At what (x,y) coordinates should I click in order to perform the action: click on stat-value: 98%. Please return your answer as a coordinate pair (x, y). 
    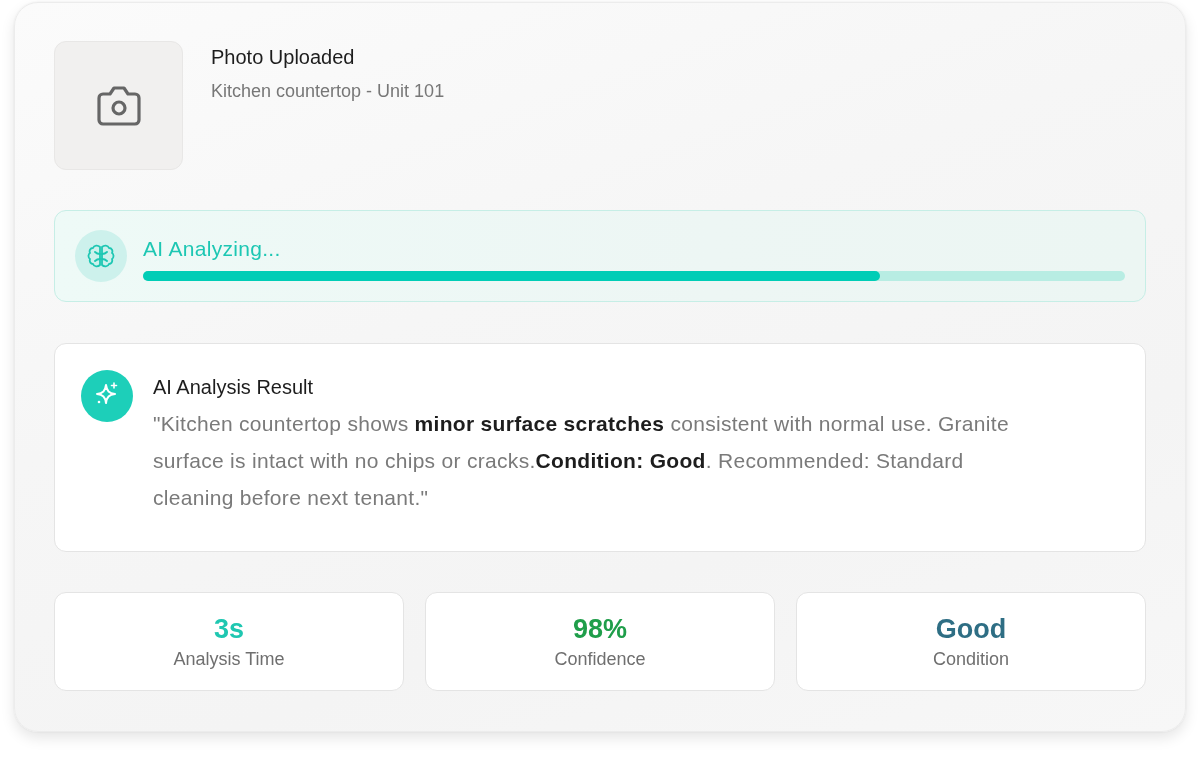
    Looking at the image, I should click on (599, 629).